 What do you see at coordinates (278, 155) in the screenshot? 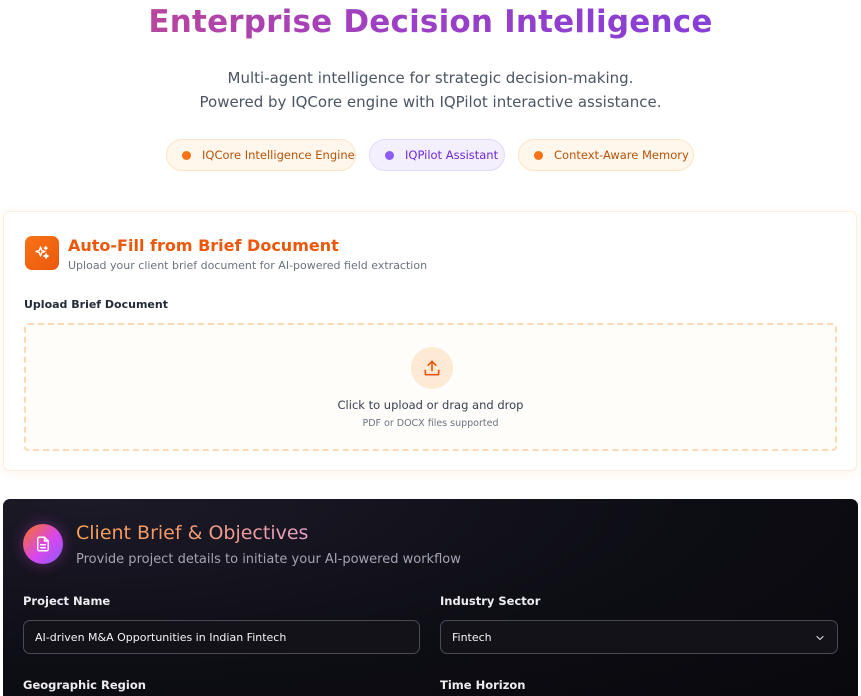
I see `badge-label: IQCore Intelligence Engine` at bounding box center [278, 155].